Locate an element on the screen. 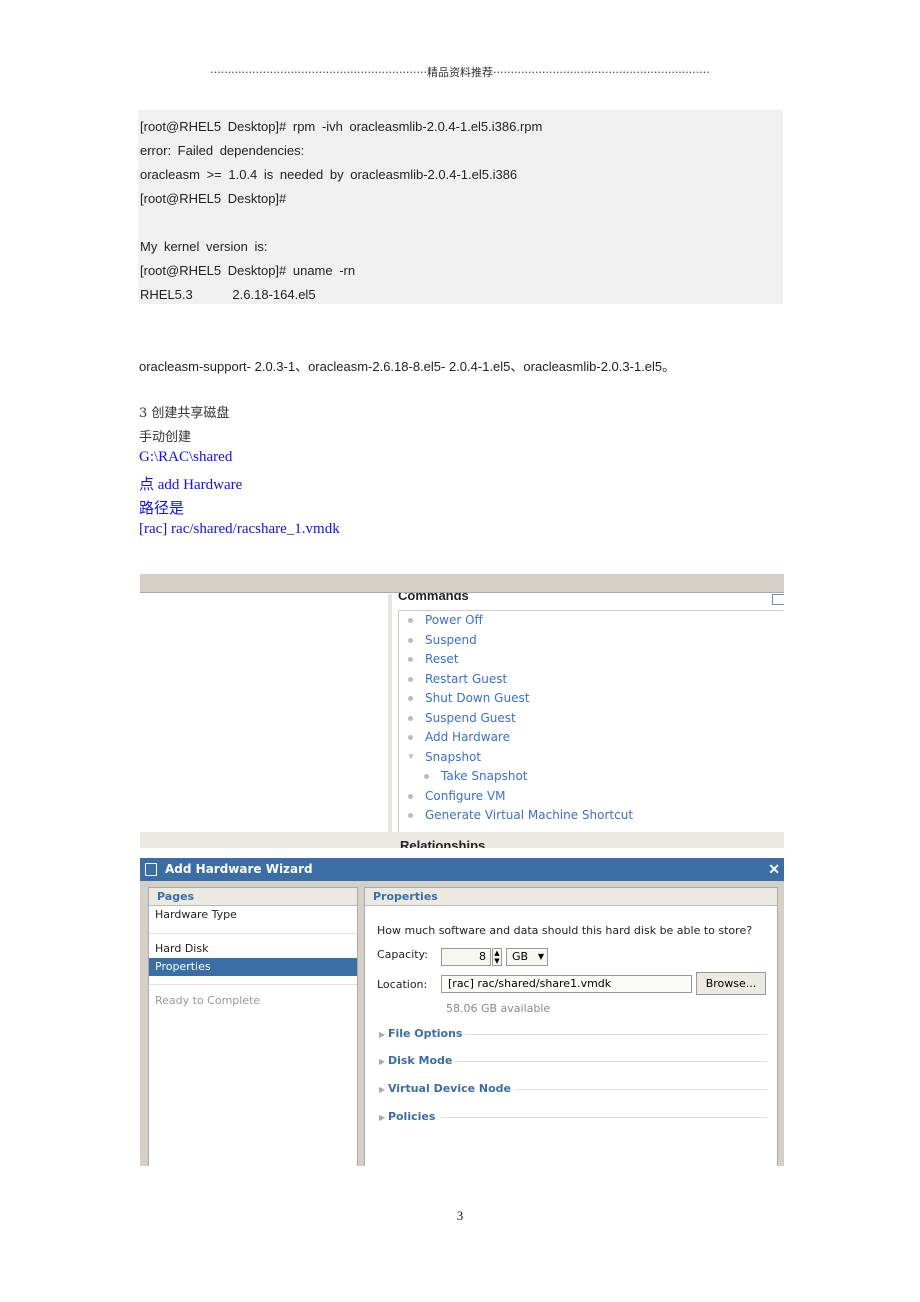 This screenshot has width=920, height=1302. command-link: Suspend Guest is located at coordinates (470, 718).